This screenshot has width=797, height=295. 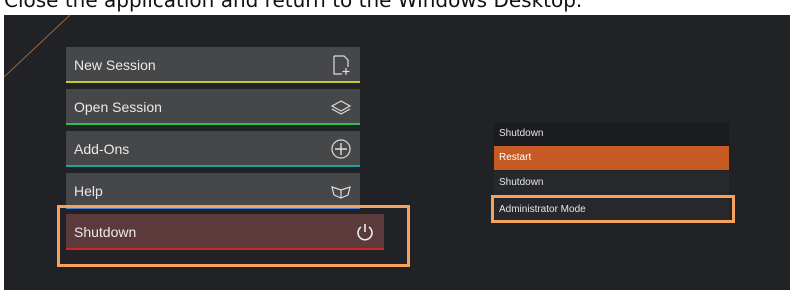 I want to click on dropdown-item-restart: Restart, so click(x=611, y=158).